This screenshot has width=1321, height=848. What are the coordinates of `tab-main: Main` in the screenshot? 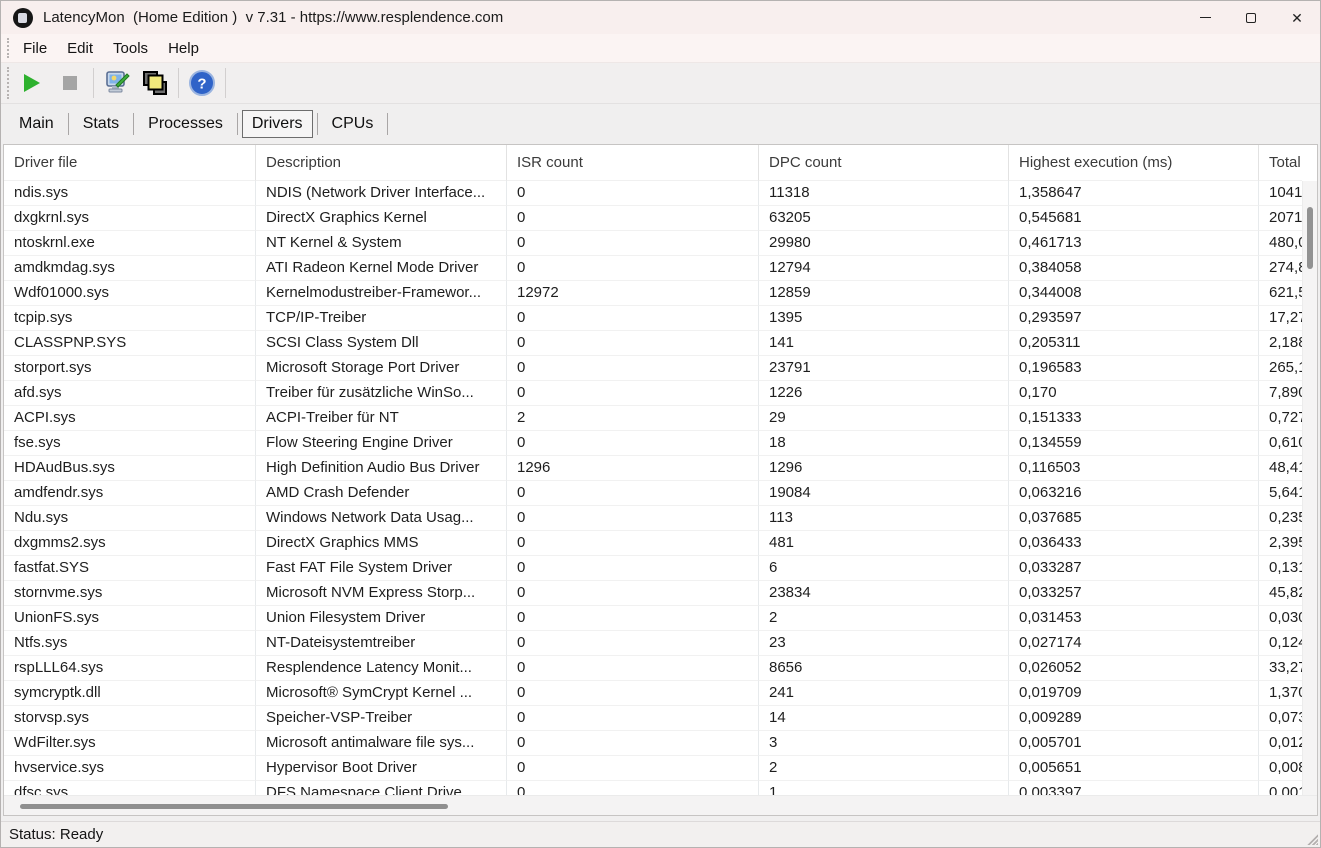 It's located at (36, 124).